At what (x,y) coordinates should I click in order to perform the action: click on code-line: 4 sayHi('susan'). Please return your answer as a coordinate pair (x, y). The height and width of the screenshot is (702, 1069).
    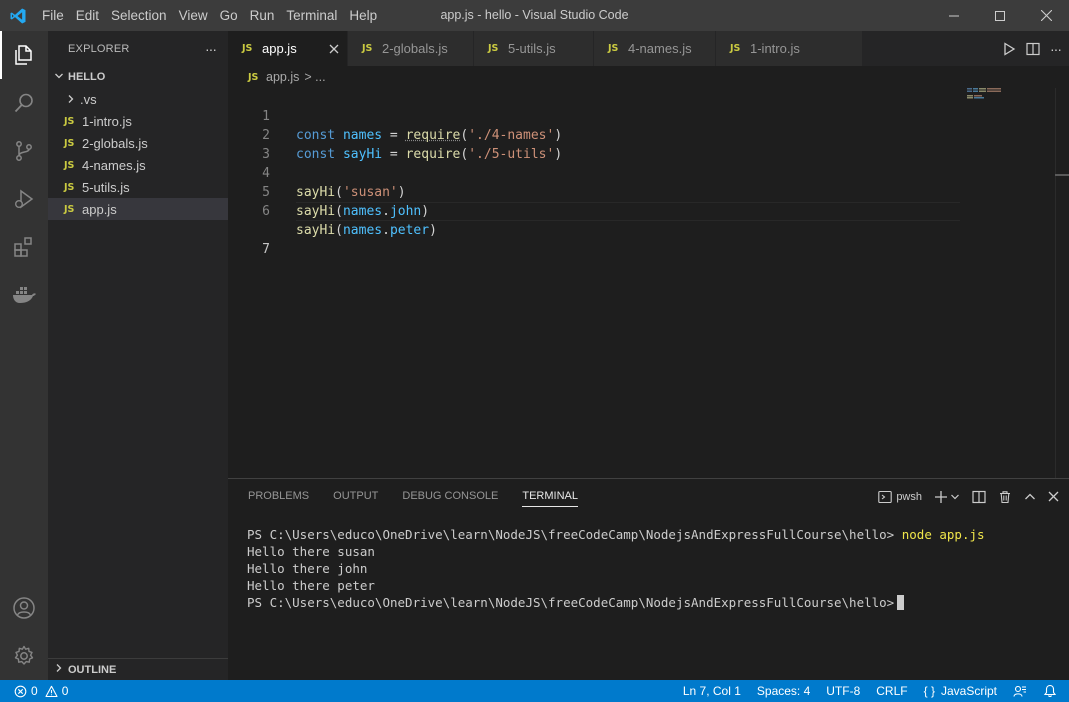
    Looking at the image, I should click on (594, 172).